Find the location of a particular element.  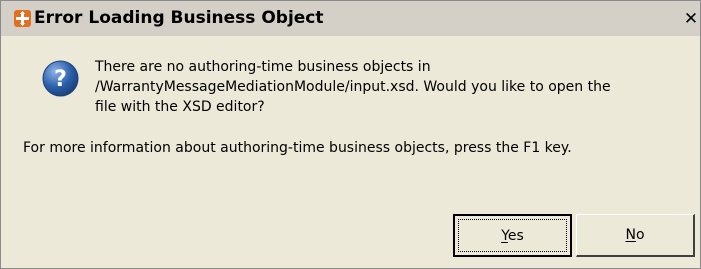

close-button: ✕ is located at coordinates (691, 19).